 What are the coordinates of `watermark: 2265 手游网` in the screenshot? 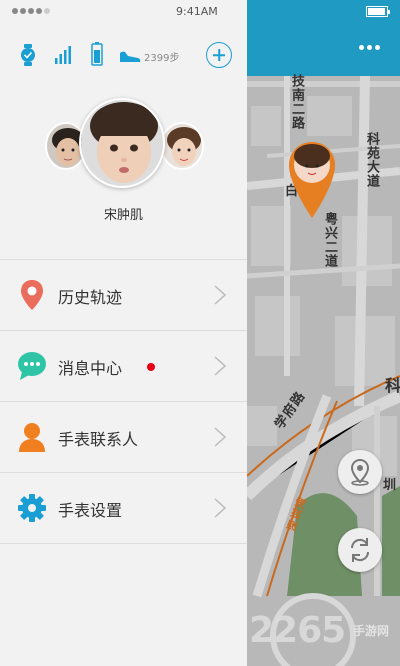 It's located at (323, 634).